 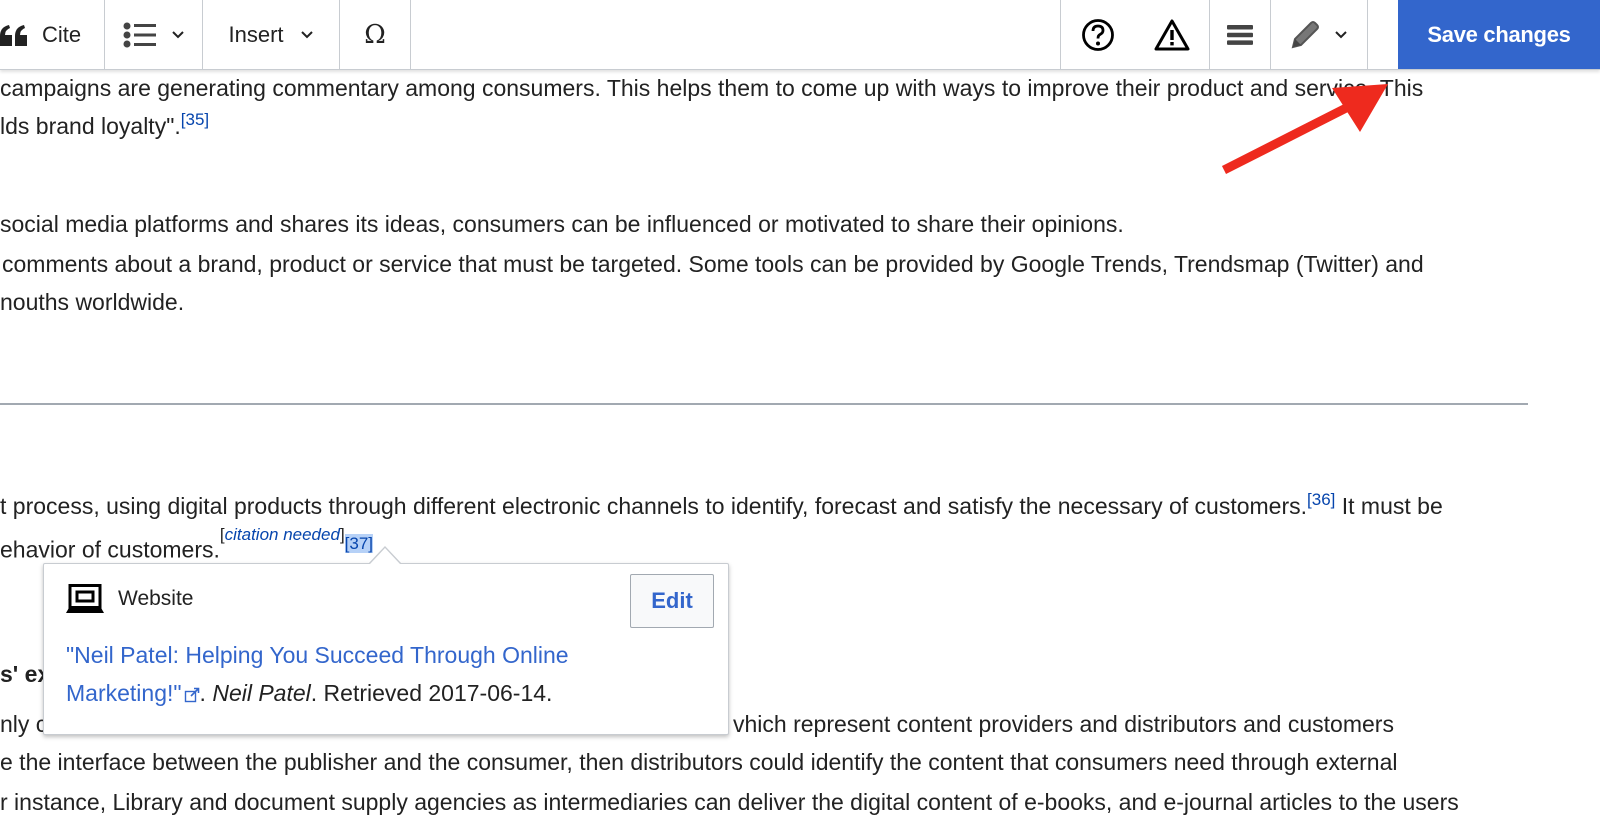 I want to click on text: nly c, so click(x=24, y=724).